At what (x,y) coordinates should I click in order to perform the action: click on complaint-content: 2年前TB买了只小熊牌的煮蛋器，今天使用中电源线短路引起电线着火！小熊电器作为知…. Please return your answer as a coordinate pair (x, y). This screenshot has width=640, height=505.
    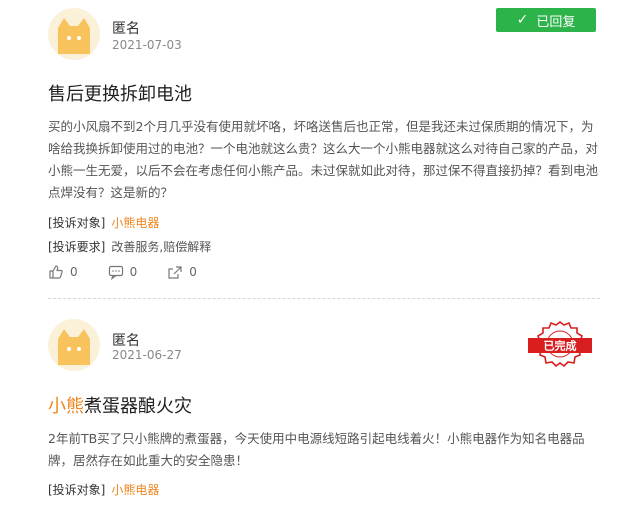
    Looking at the image, I should click on (316, 449).